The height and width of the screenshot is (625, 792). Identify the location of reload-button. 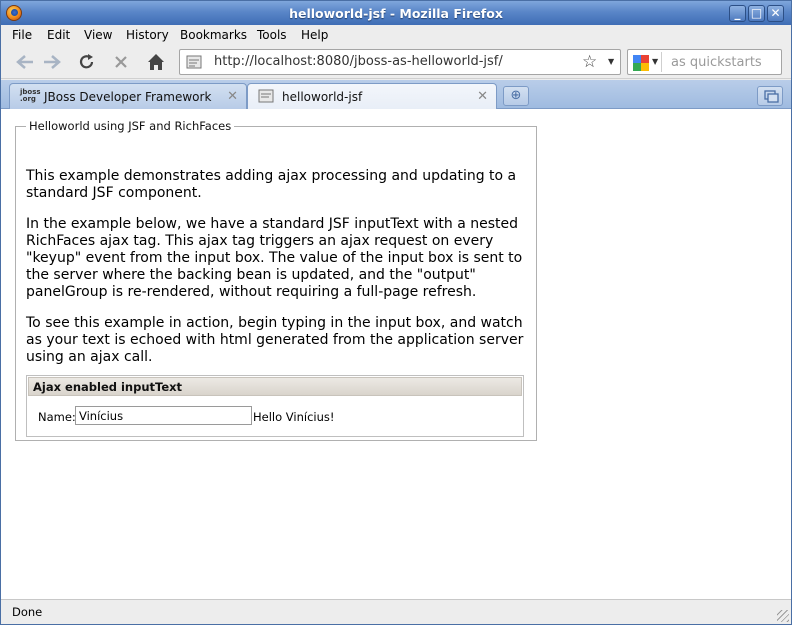
(87, 62).